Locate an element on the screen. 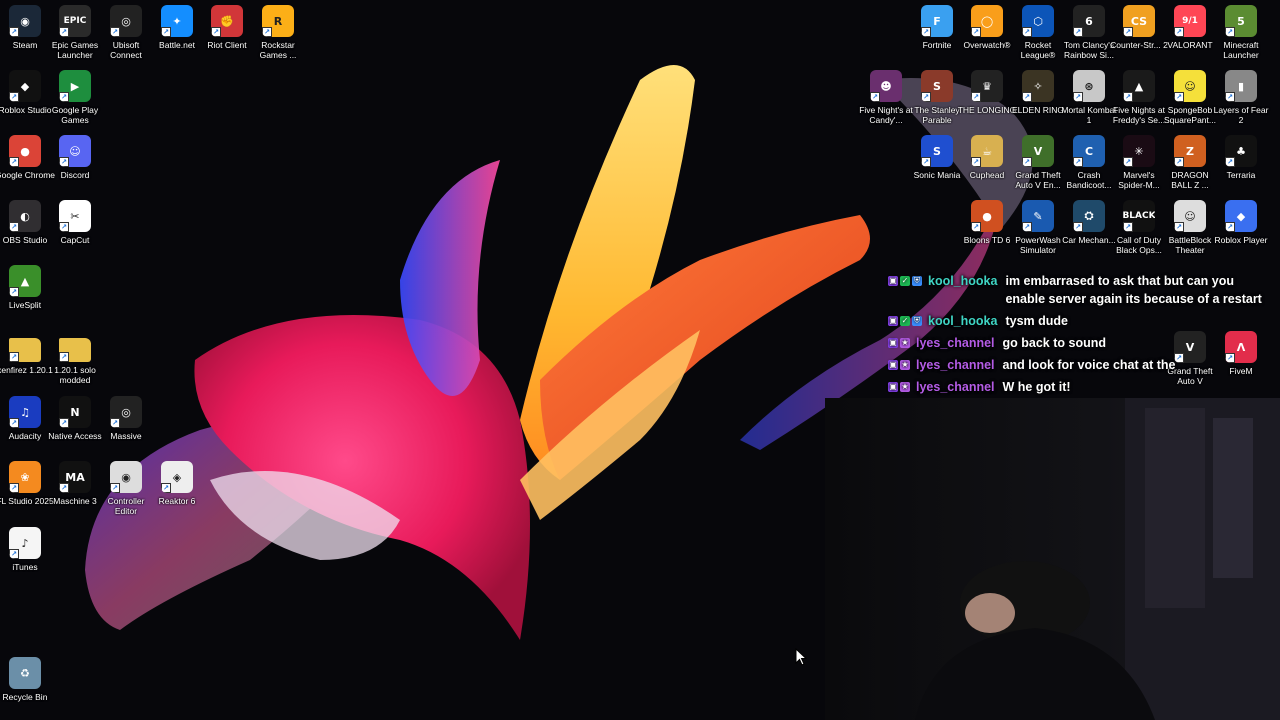  desktop-shortcut-terraria: ♣ ↗ Terraria is located at coordinates (1241, 157).